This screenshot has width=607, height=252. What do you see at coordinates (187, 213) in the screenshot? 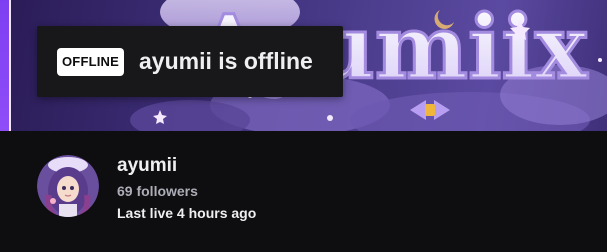
I see `last-live-status: Last live 4 hours ago` at bounding box center [187, 213].